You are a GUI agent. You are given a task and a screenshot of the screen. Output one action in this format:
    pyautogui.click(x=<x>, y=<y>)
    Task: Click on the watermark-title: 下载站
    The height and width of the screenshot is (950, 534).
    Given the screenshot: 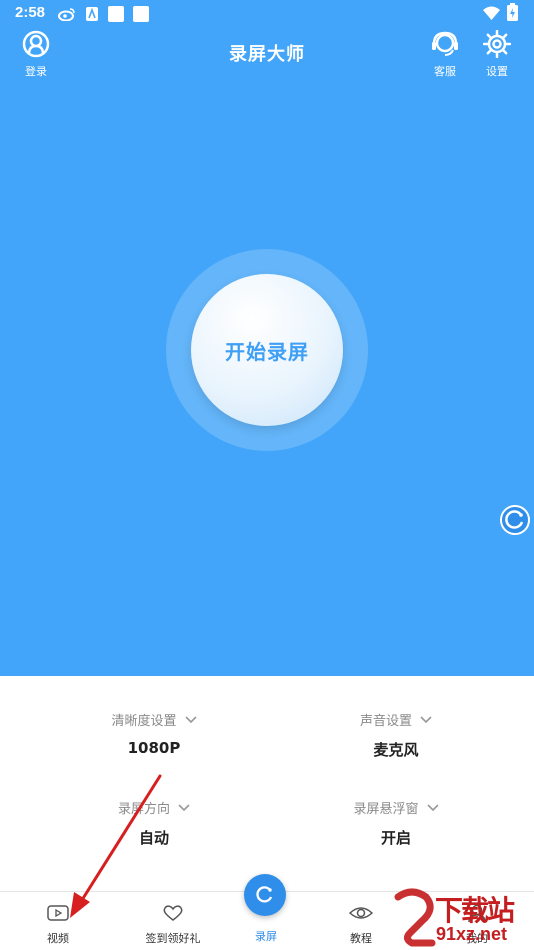 What is the action you would take?
    pyautogui.click(x=475, y=910)
    